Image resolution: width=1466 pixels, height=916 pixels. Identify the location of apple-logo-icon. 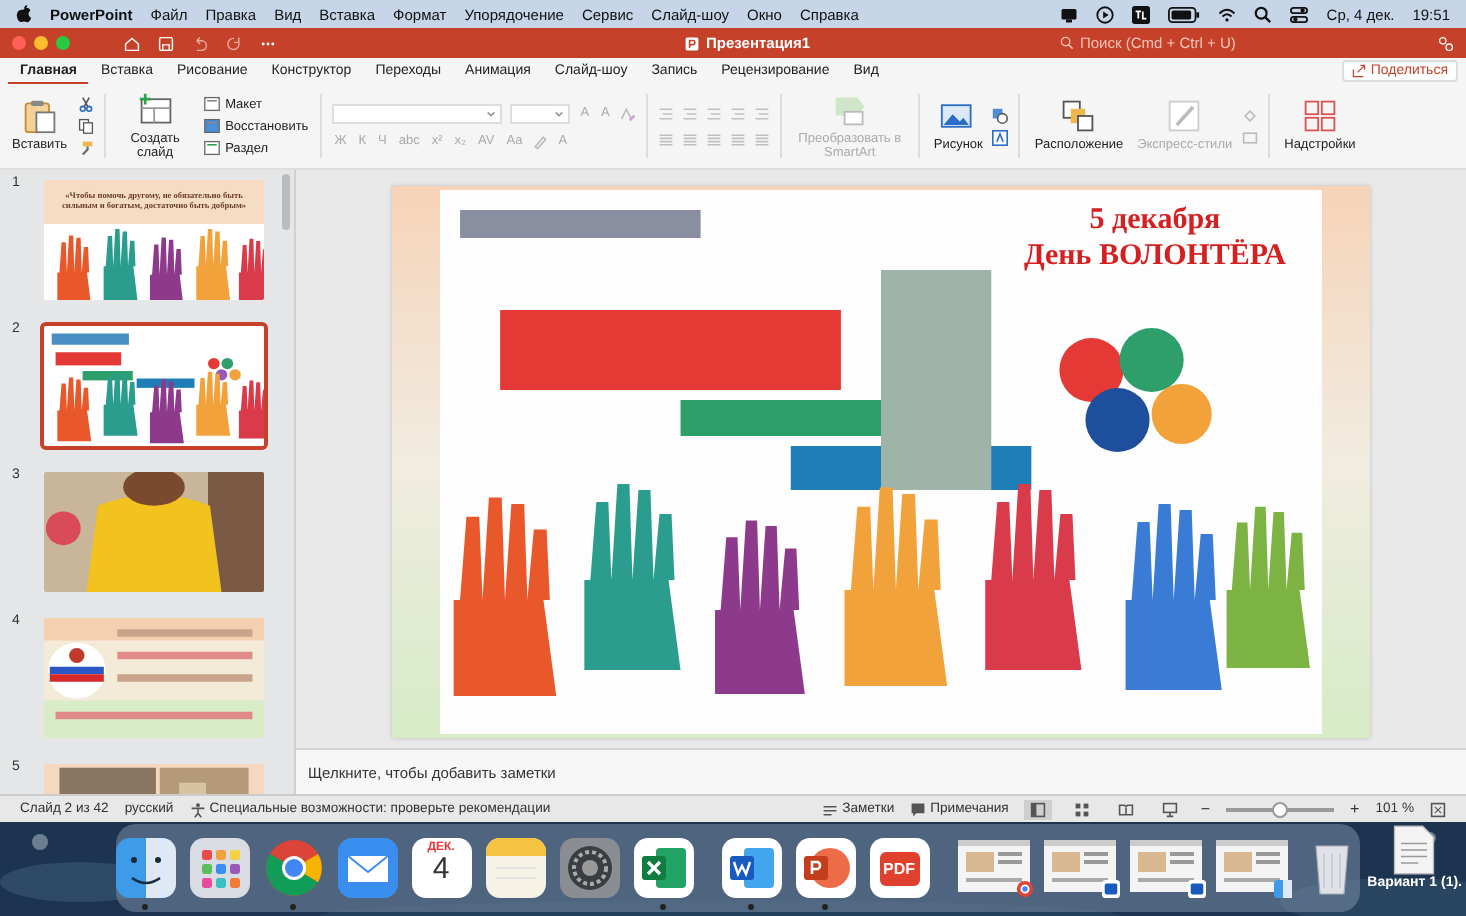
(24, 14).